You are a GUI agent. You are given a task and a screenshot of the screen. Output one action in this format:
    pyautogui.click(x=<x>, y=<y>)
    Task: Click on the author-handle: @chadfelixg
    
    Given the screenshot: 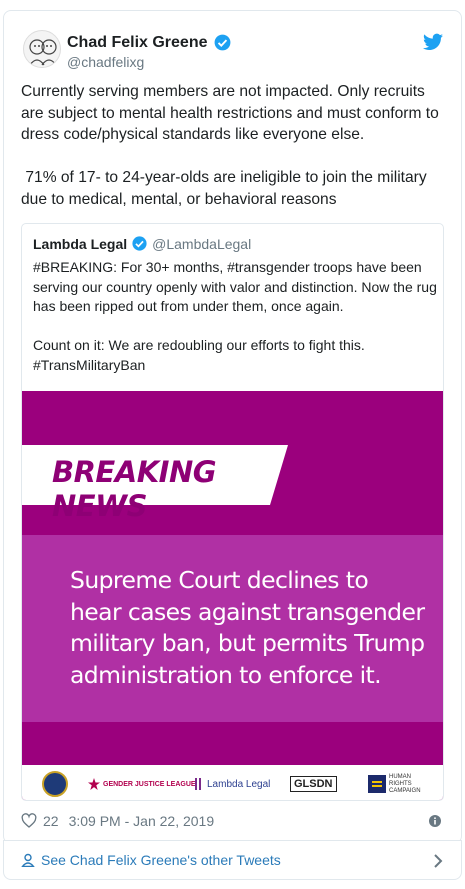 What is the action you would take?
    pyautogui.click(x=105, y=62)
    